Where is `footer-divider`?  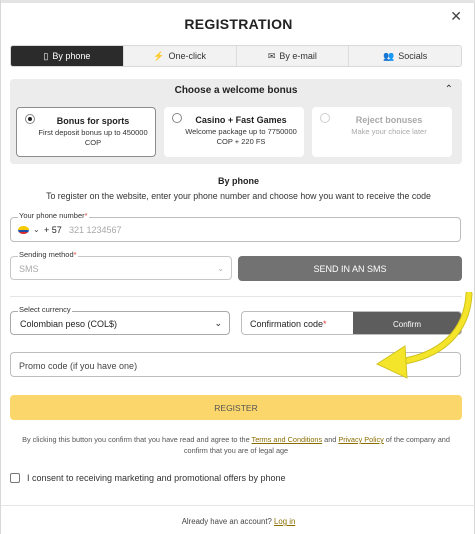
footer-divider is located at coordinates (238, 505).